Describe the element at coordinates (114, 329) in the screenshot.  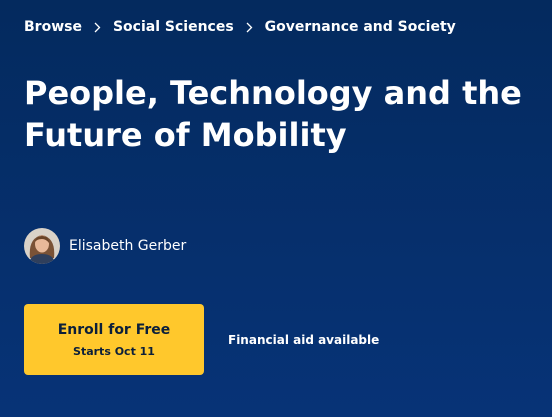
I see `enroll-button-label: Enroll for Free` at that location.